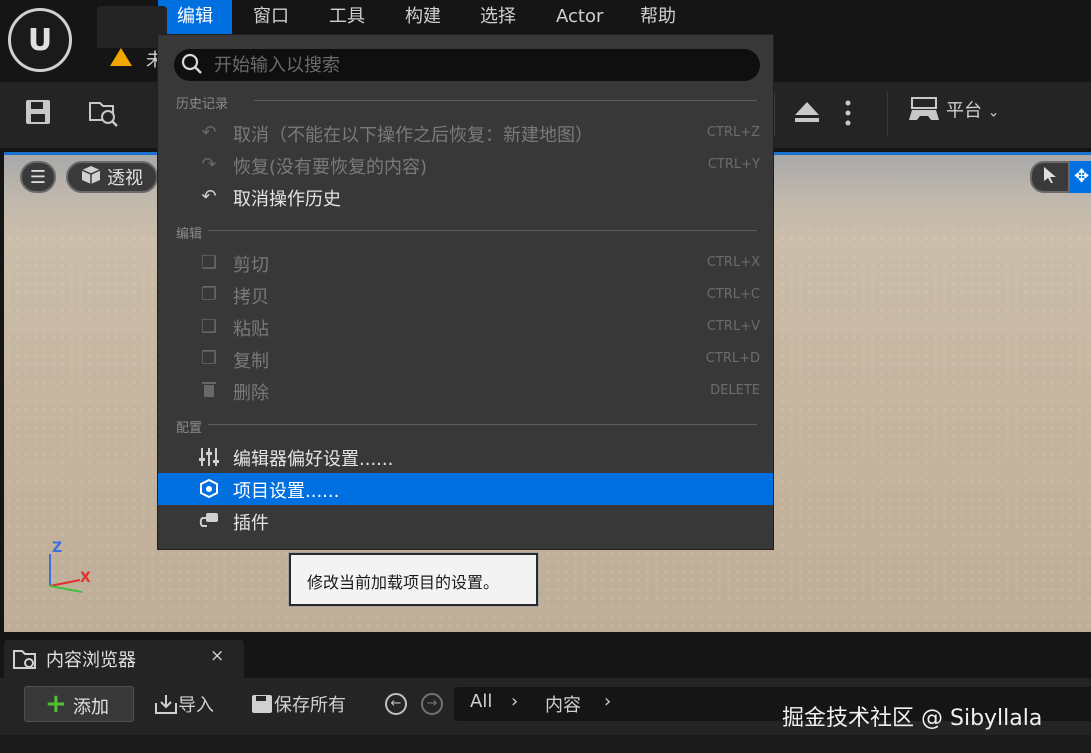 This screenshot has width=1091, height=753. What do you see at coordinates (209, 196) in the screenshot?
I see `undo-history-icon: ↶` at bounding box center [209, 196].